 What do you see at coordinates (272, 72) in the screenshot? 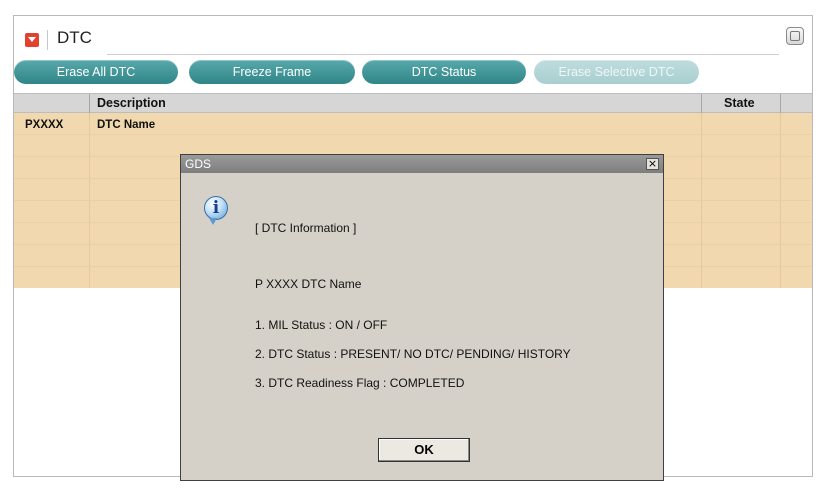
I see `freeze-frame-button: Freeze Frame` at bounding box center [272, 72].